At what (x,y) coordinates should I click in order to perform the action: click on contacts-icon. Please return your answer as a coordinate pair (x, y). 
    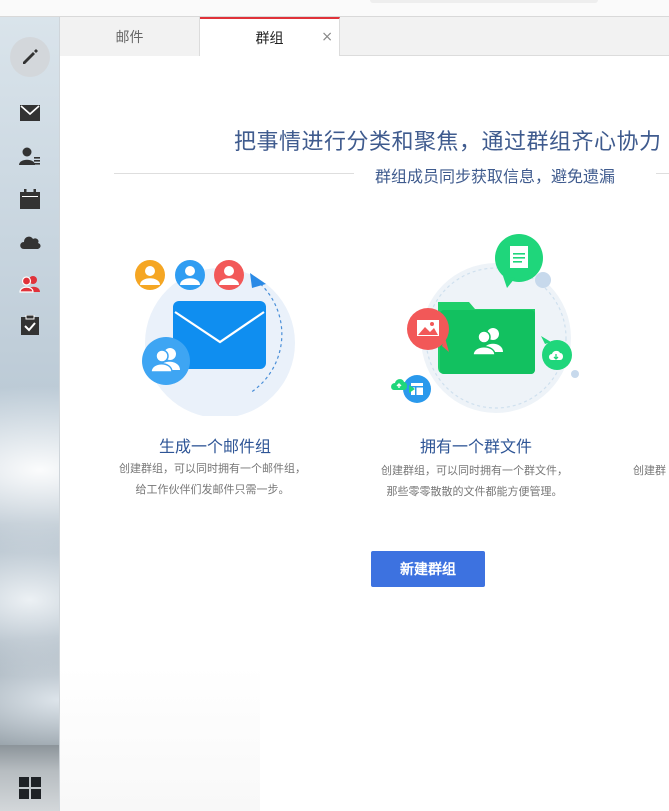
    Looking at the image, I should click on (29, 156).